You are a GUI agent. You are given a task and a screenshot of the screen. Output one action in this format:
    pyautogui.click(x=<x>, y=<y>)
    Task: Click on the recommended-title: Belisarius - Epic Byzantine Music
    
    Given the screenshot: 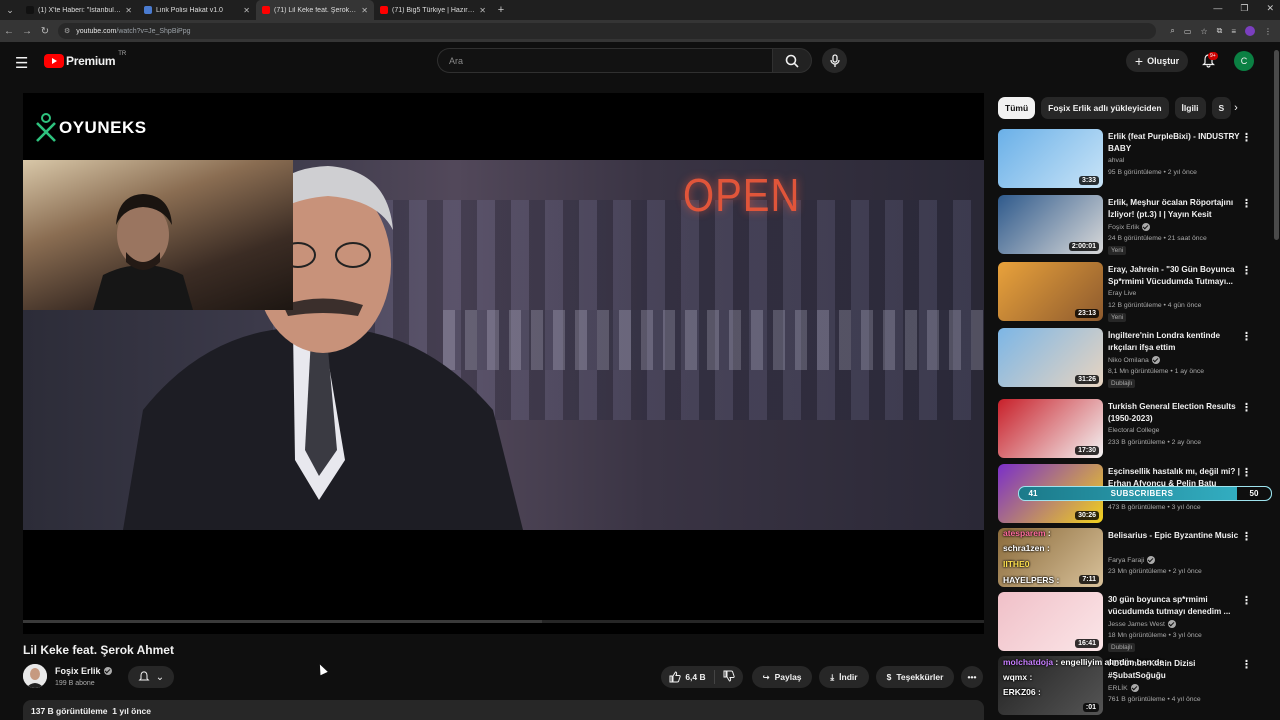 What is the action you would take?
    pyautogui.click(x=1174, y=536)
    